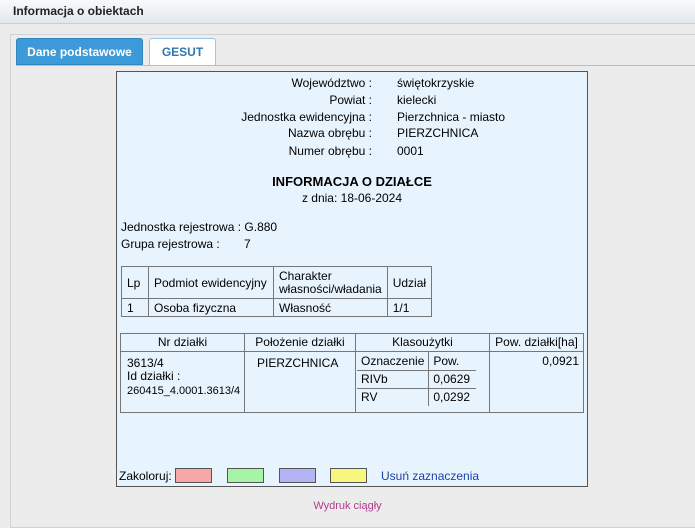 The image size is (695, 528). Describe the element at coordinates (329, 133) in the screenshot. I see `precinct-name-label: Nazwa obrębu :` at that location.